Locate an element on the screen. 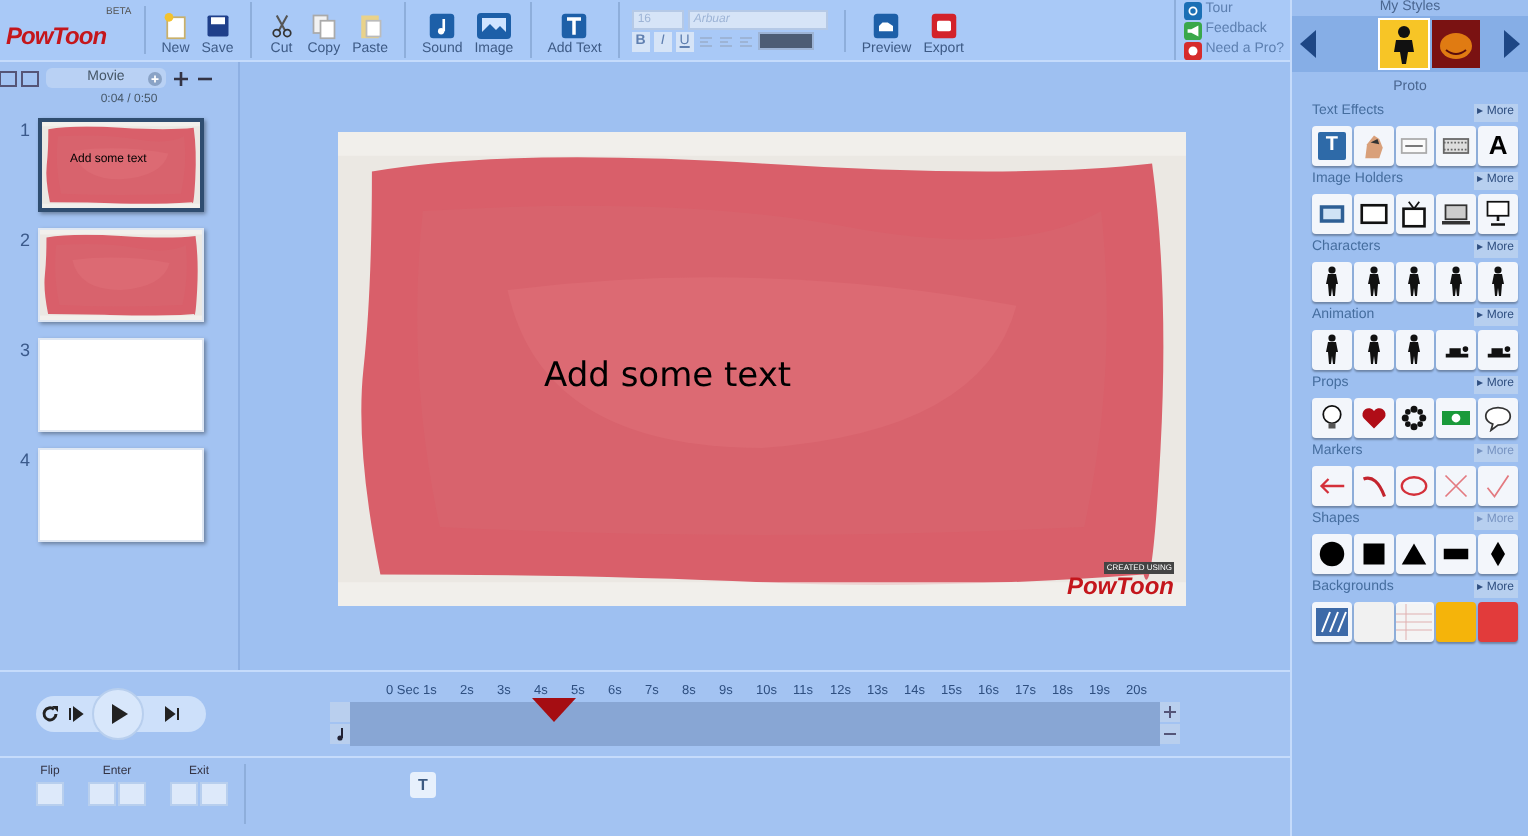 The width and height of the screenshot is (1528, 836). laptop-icon is located at coordinates (1456, 213).